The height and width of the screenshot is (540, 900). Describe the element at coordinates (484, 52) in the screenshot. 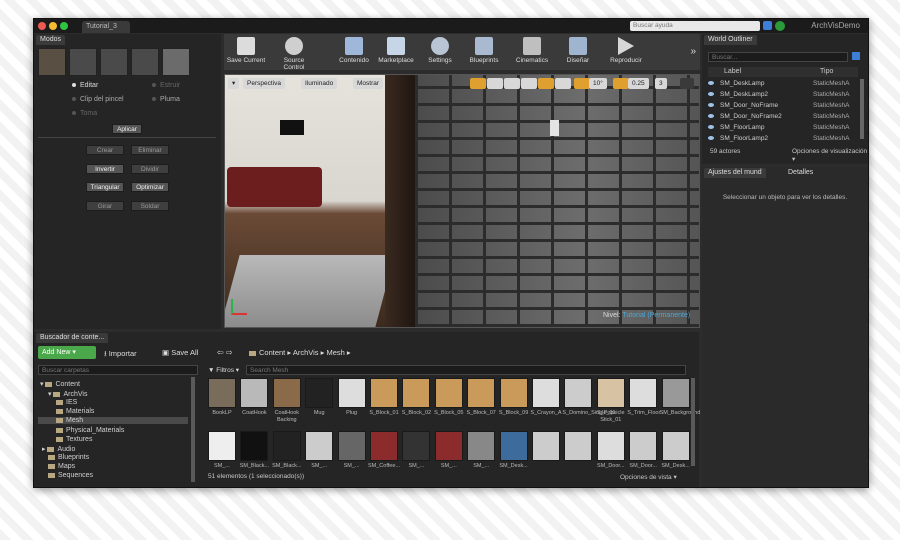

I see `blueprints-button: Blueprints` at that location.